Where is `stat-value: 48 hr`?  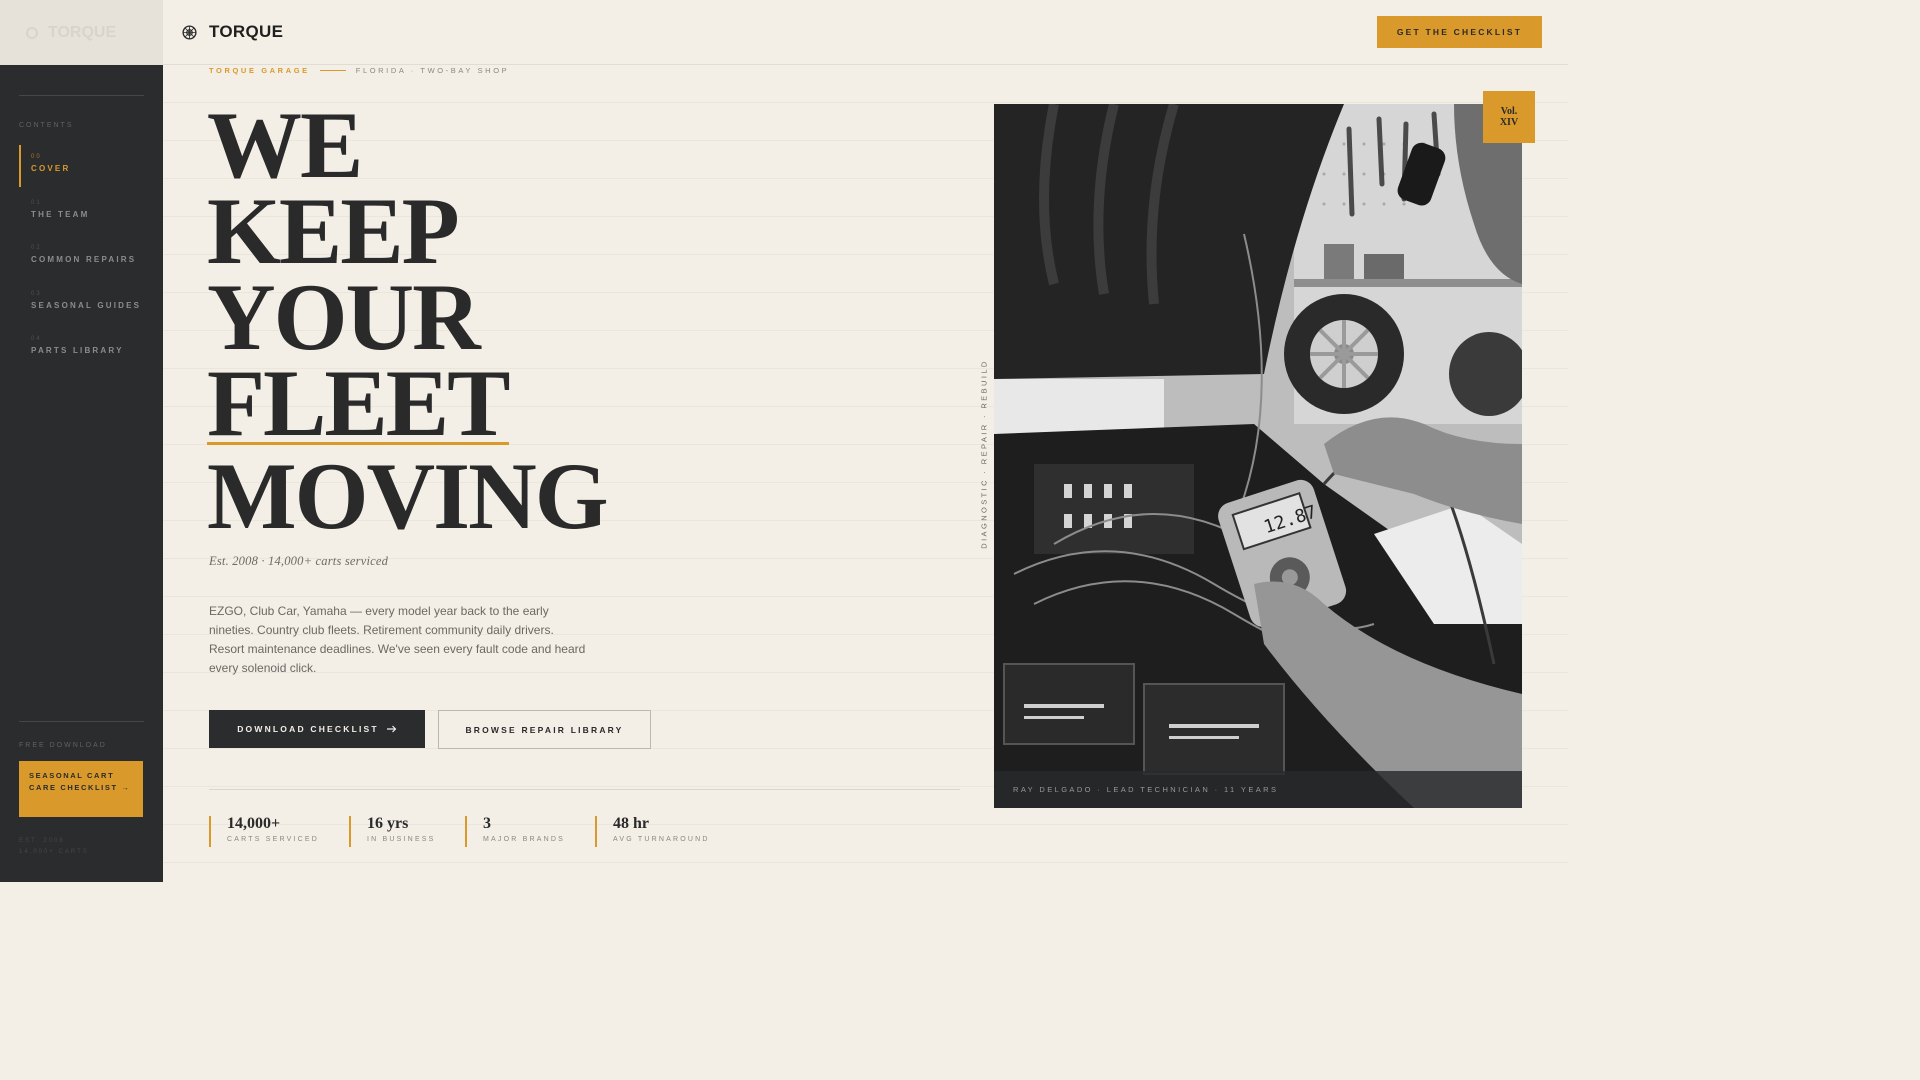 stat-value: 48 hr is located at coordinates (631, 823).